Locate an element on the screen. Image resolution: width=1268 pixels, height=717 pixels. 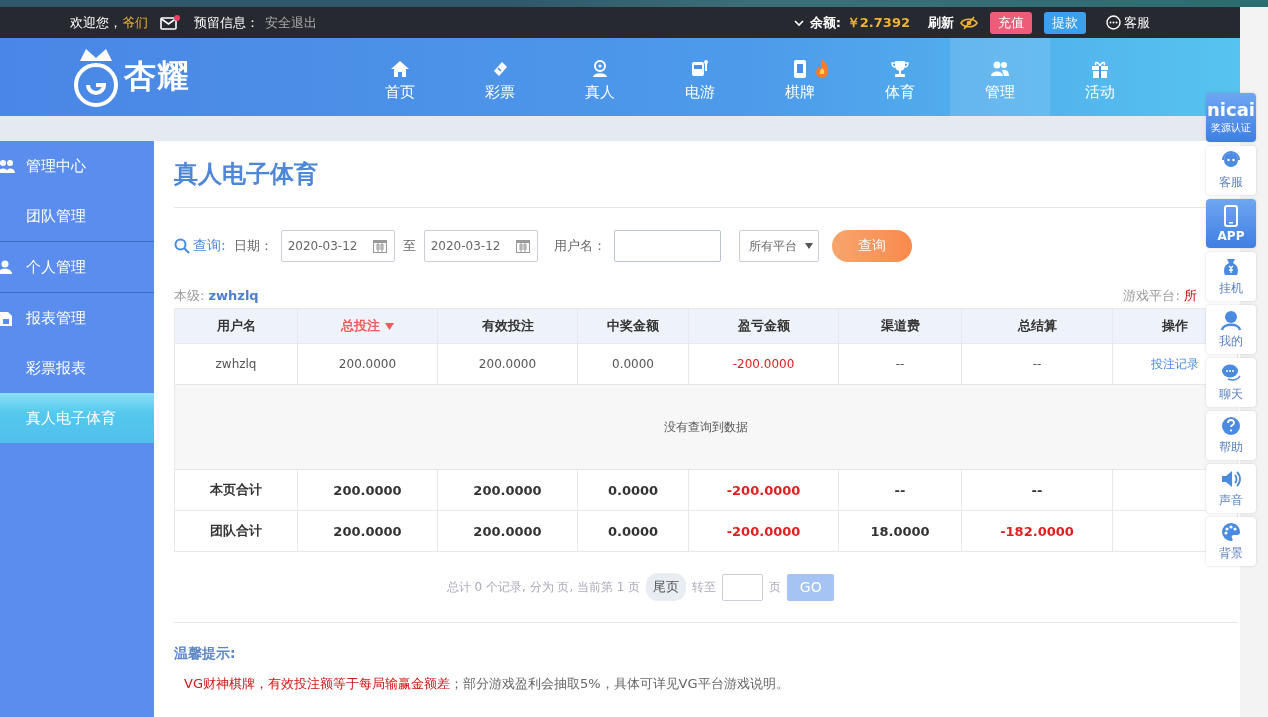
help-icon is located at coordinates (1231, 426).